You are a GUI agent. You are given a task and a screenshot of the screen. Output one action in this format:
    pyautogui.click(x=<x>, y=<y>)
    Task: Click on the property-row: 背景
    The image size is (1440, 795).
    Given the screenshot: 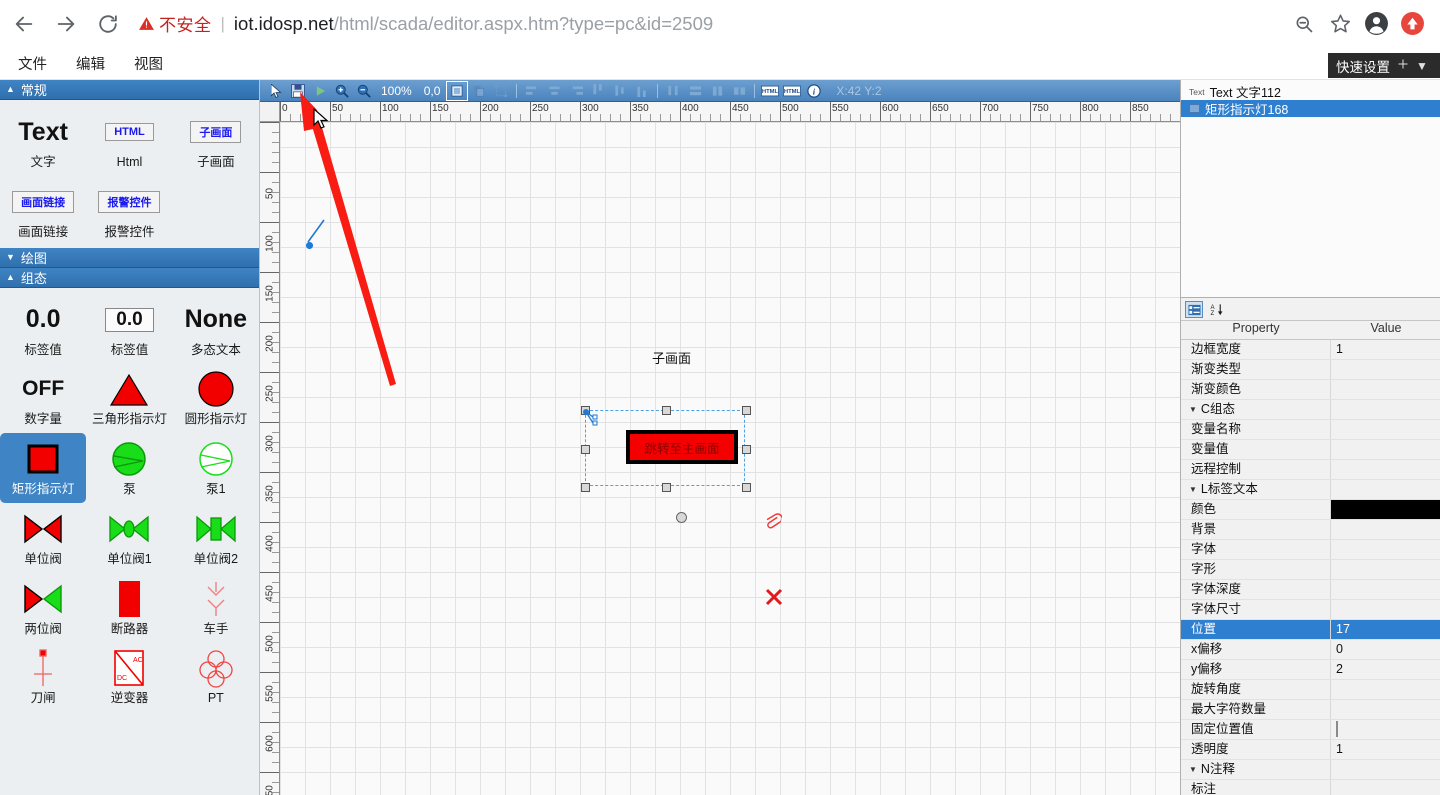 What is the action you would take?
    pyautogui.click(x=1310, y=530)
    